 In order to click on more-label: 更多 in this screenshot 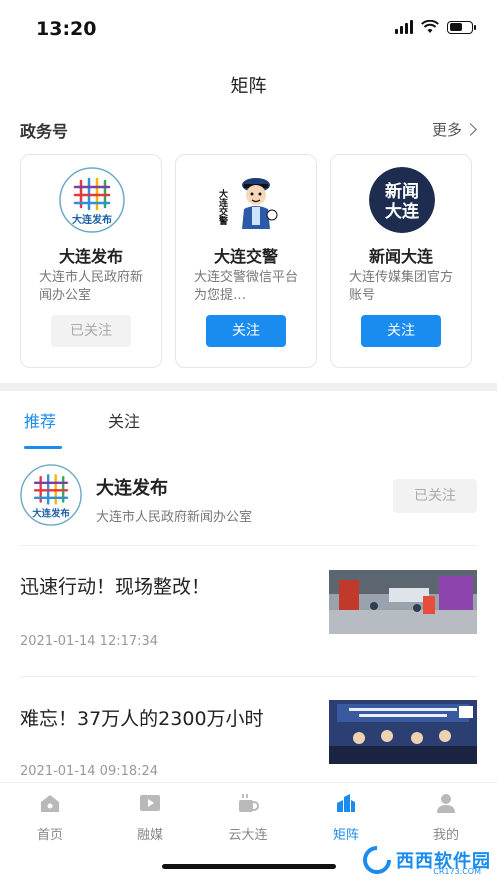, I will do `click(446, 130)`.